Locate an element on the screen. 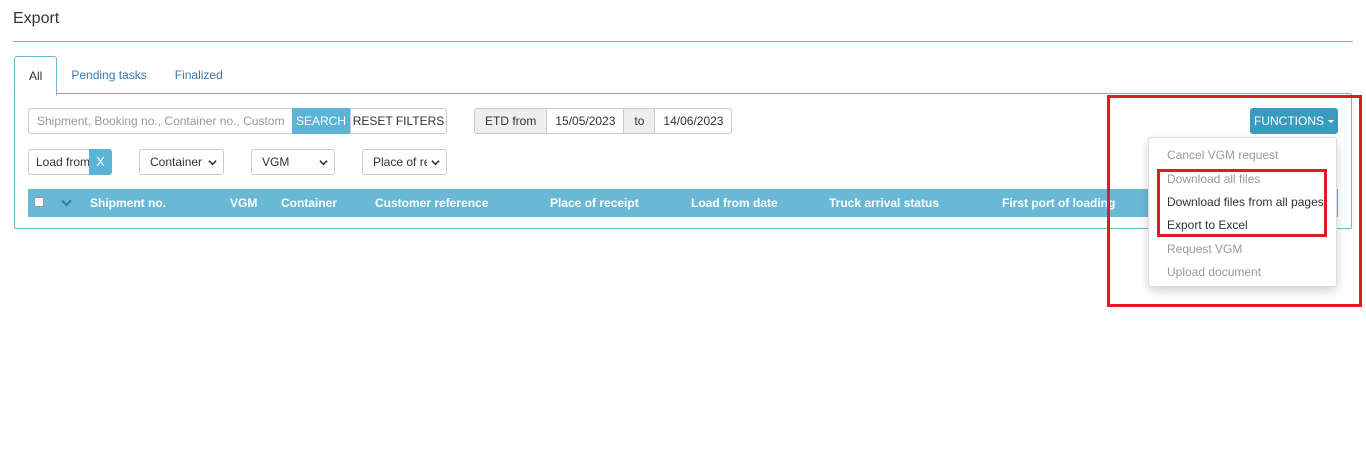 The width and height of the screenshot is (1366, 467). tab-bar: All Pending tasks Finalized is located at coordinates (125, 76).